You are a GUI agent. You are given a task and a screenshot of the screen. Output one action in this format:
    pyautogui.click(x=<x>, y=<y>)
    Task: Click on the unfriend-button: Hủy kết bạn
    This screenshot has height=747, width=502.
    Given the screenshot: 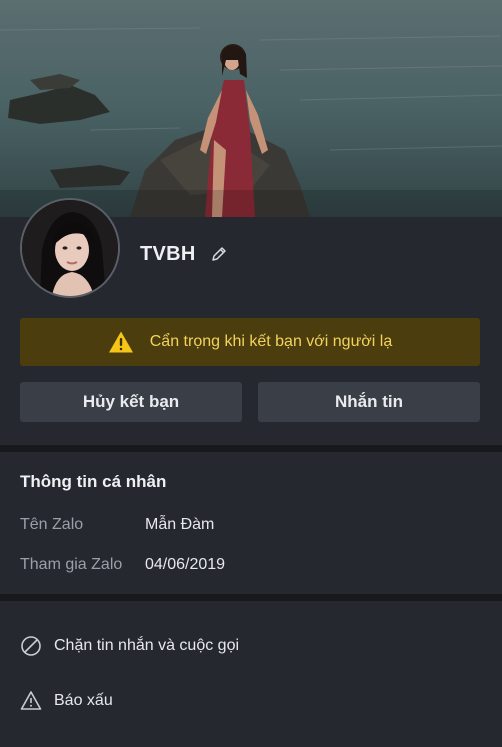 What is the action you would take?
    pyautogui.click(x=131, y=402)
    